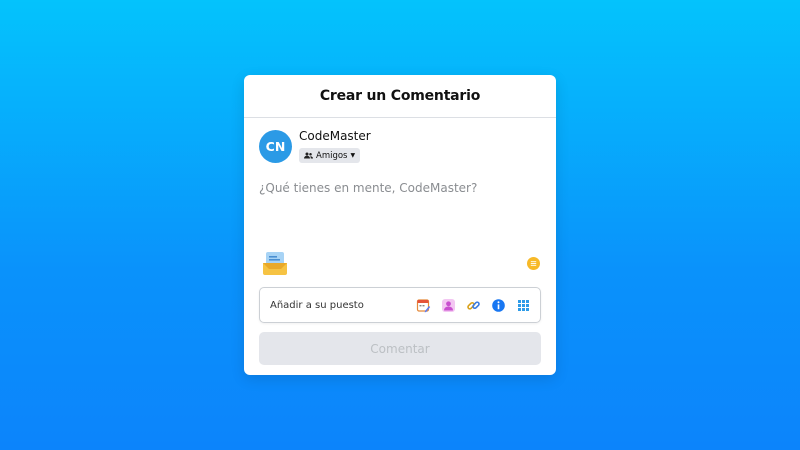 This screenshot has width=800, height=450. I want to click on author-meta: CodeMaster Amigos ▼, so click(335, 146).